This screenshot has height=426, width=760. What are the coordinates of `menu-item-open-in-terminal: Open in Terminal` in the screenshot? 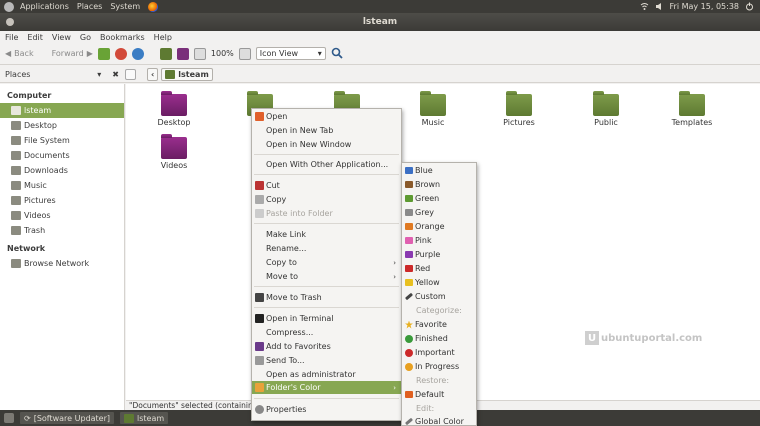 It's located at (326, 318).